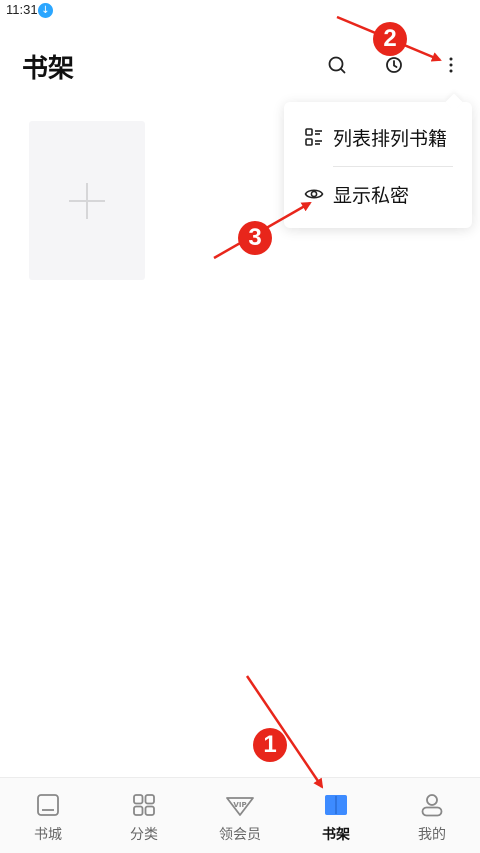 This screenshot has width=480, height=853. I want to click on vip-icon: VIP, so click(240, 805).